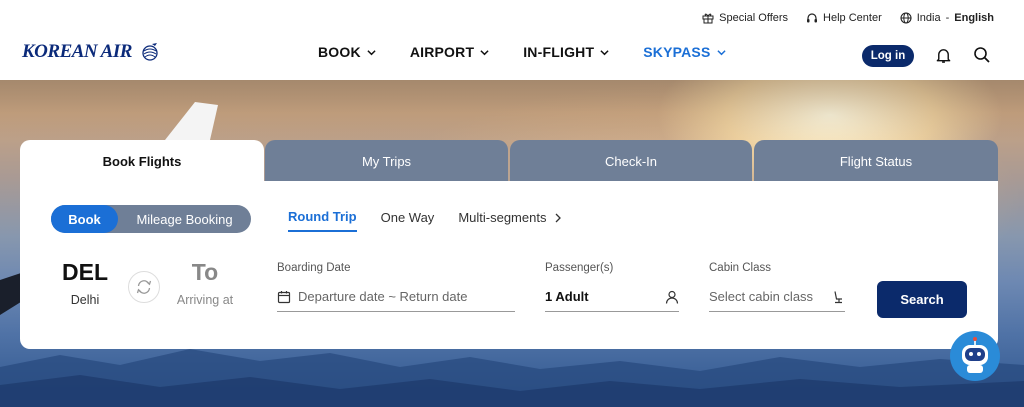  I want to click on person-icon, so click(672, 297).